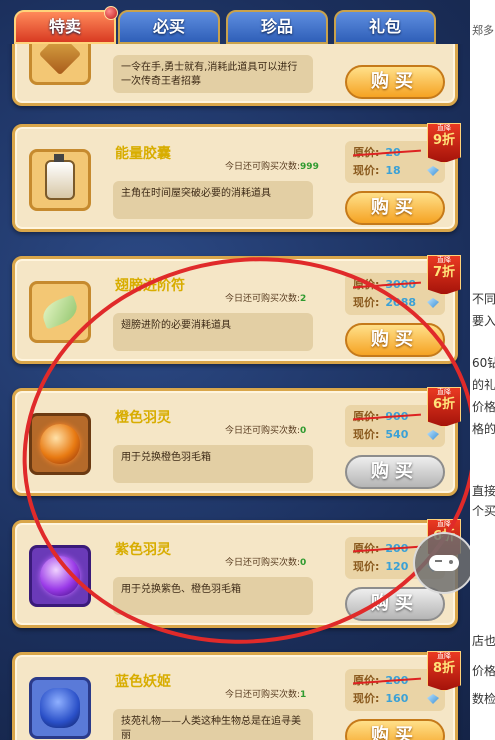 This screenshot has height=740, width=495. Describe the element at coordinates (60, 60) in the screenshot. I see `sword-token-icon` at that location.